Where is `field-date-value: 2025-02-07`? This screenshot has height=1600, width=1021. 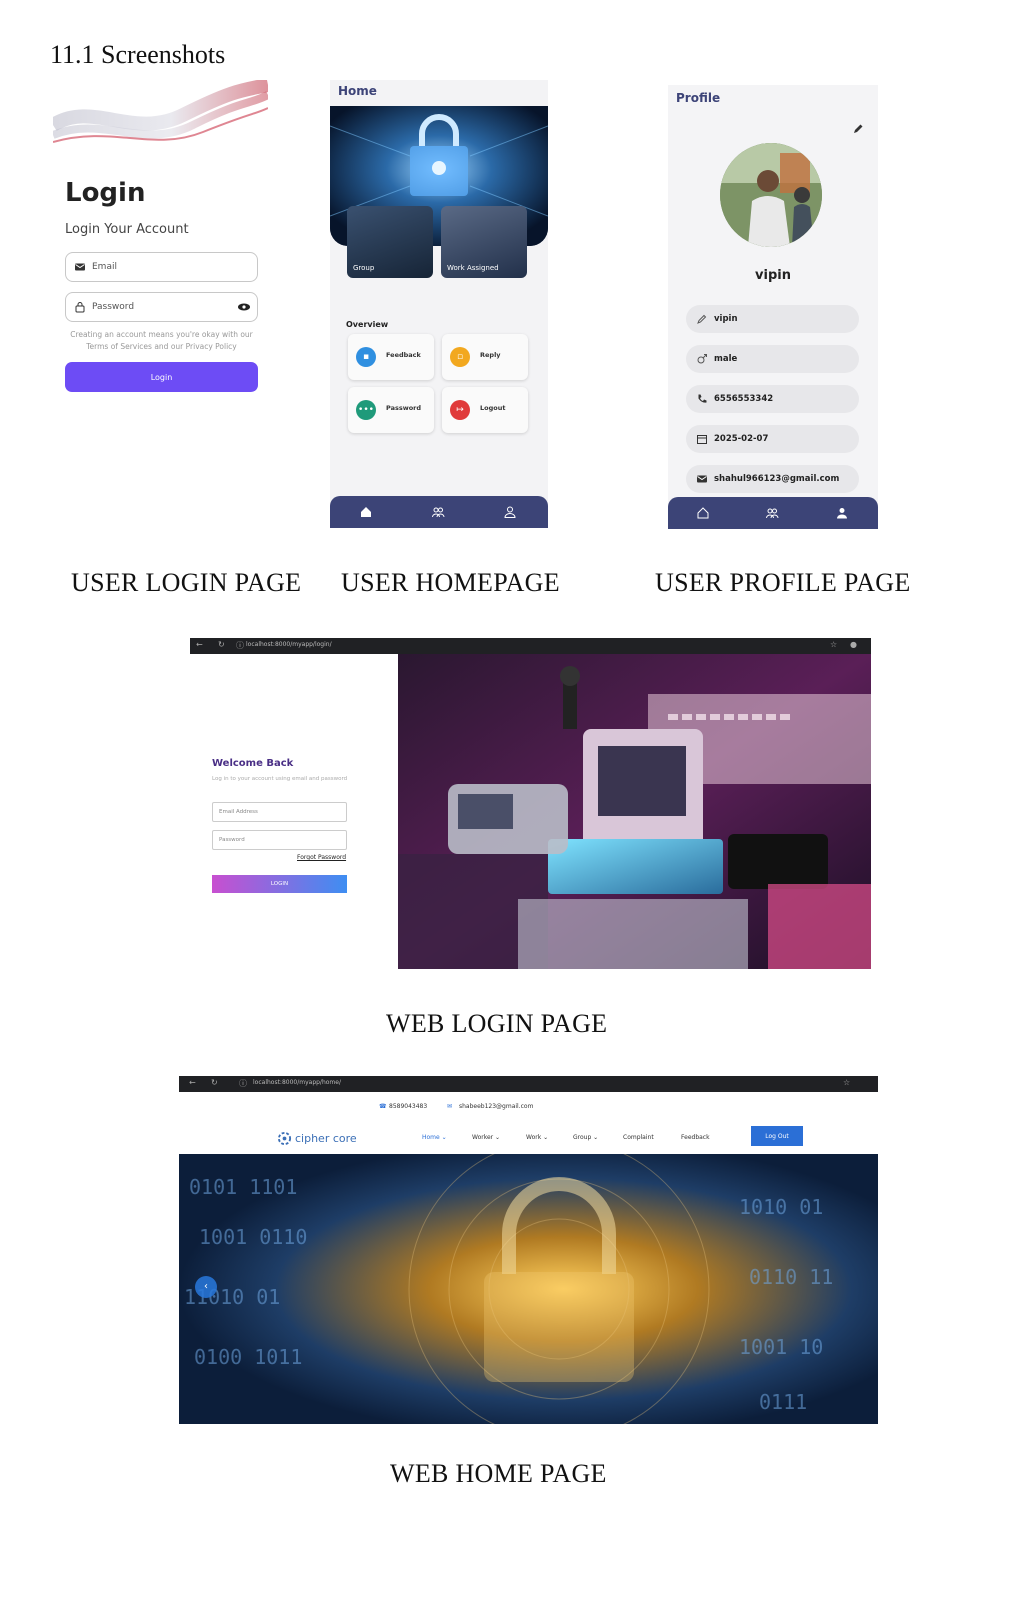 field-date-value: 2025-02-07 is located at coordinates (741, 439).